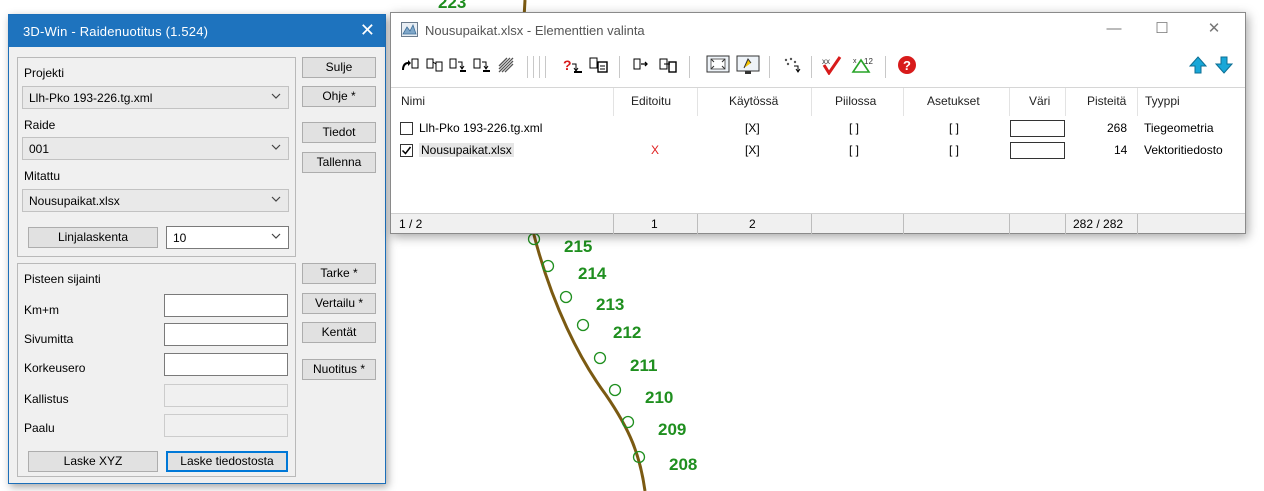 The image size is (1264, 491). What do you see at coordinates (855, 101) in the screenshot?
I see `column-header-piilossa: Piilossa` at bounding box center [855, 101].